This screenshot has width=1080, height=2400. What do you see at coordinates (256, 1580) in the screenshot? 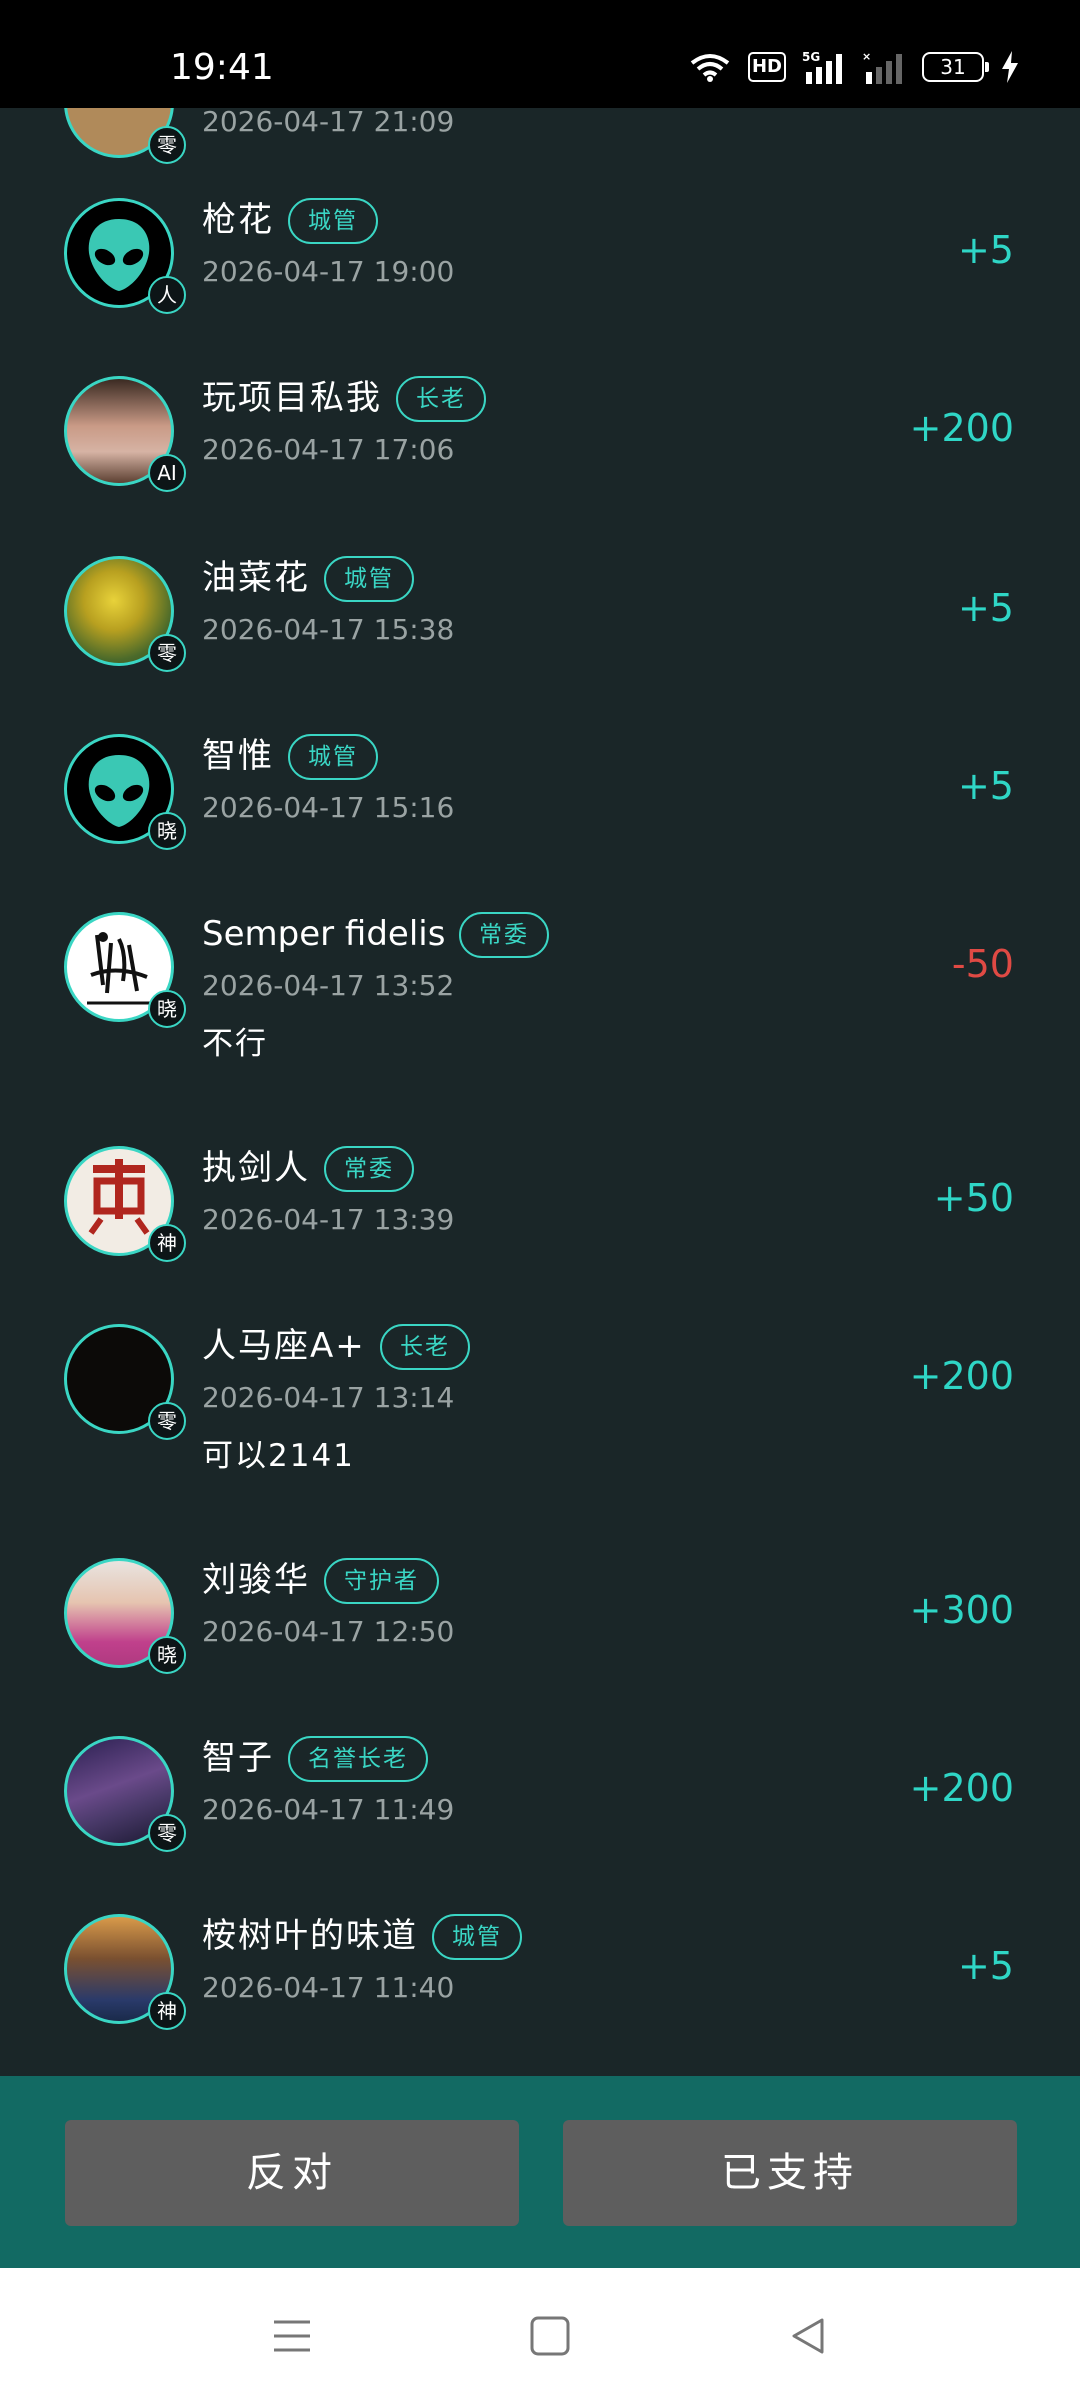
I see `user-name: 刘骏华` at bounding box center [256, 1580].